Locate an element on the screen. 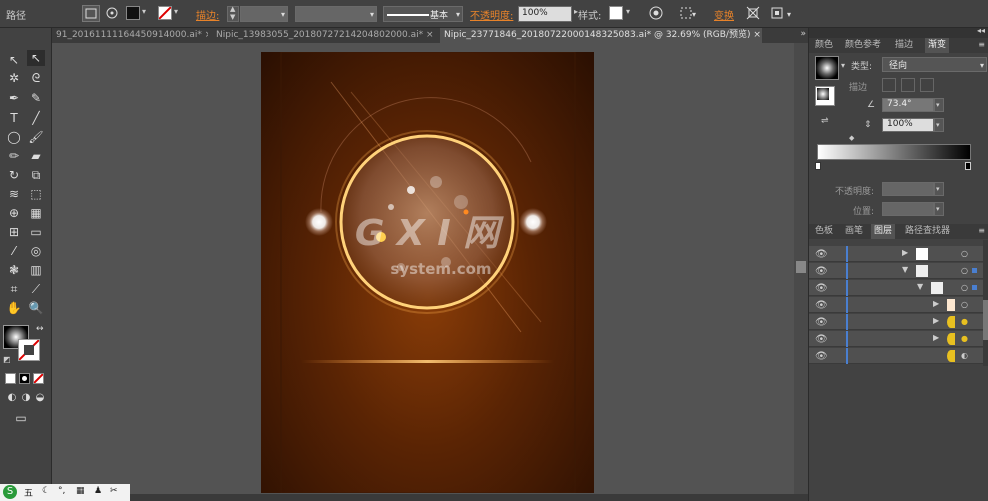 Image resolution: width=988 pixels, height=501 pixels. stroke-across-icon is located at coordinates (927, 85).